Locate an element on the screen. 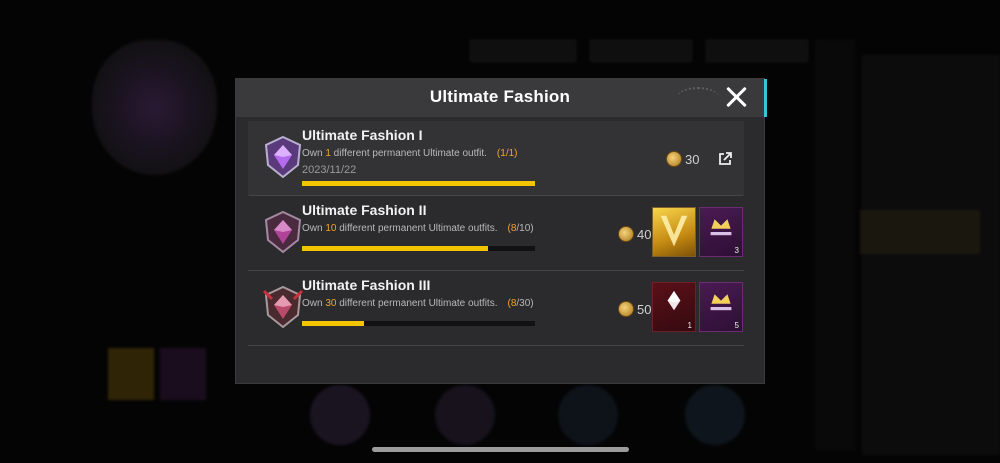  dialog-header: Ultimate Fashion is located at coordinates (501, 98).